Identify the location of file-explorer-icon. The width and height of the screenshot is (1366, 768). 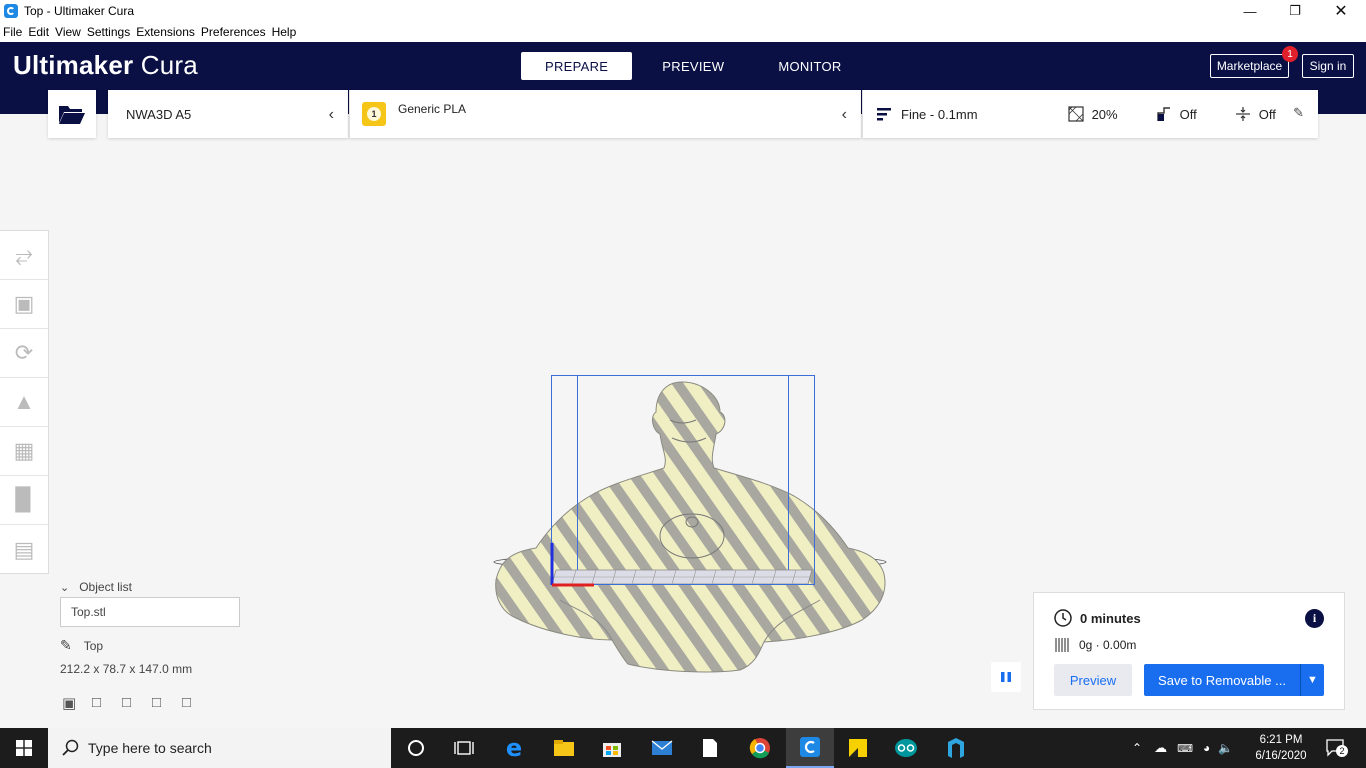
(564, 748).